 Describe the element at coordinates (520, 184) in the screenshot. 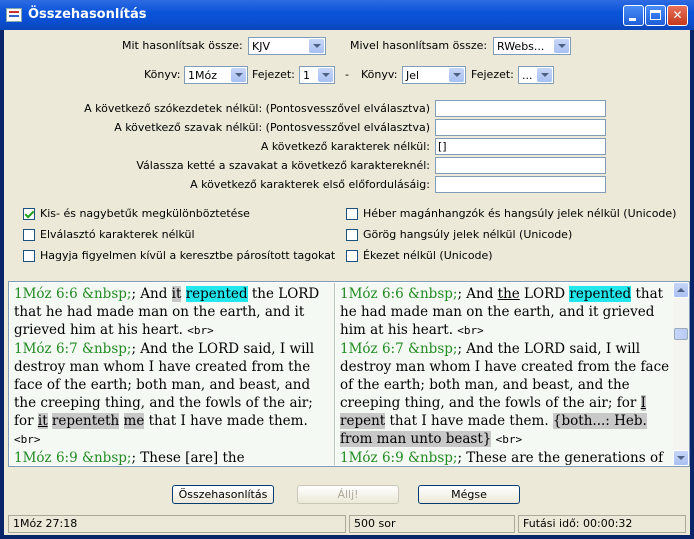

I see `first-occurrence-input` at that location.